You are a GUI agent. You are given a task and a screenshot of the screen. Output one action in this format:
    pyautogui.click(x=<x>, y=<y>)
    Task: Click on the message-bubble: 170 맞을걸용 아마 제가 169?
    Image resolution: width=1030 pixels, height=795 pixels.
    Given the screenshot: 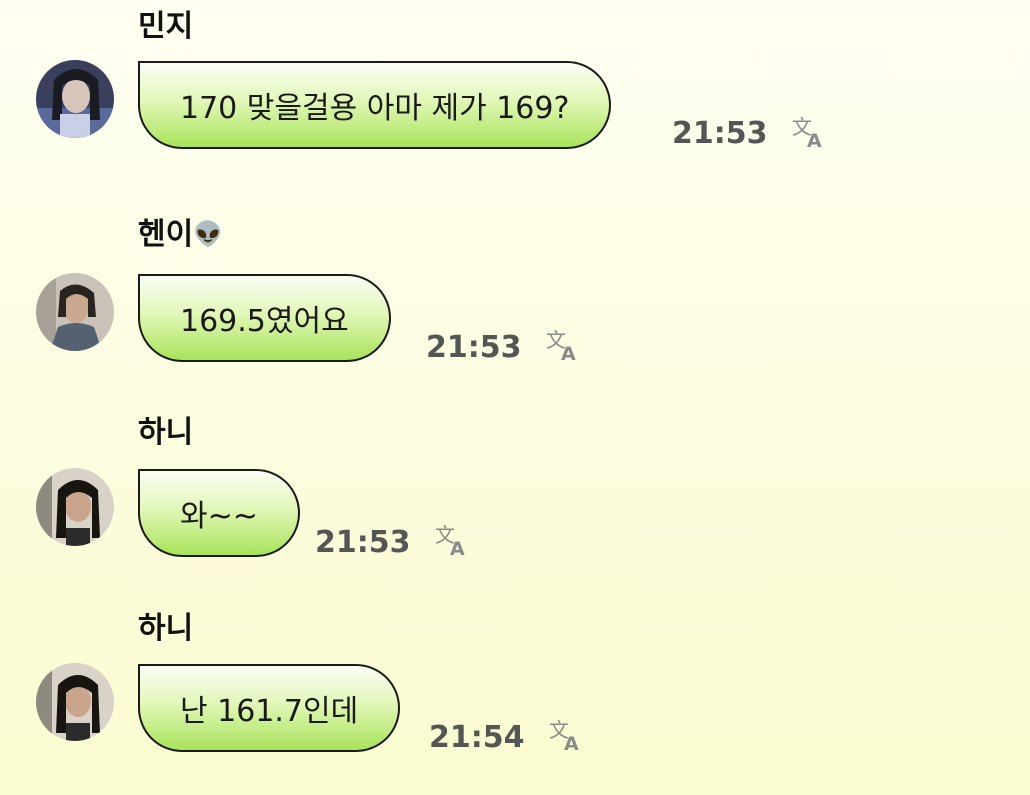 What is the action you would take?
    pyautogui.click(x=375, y=105)
    